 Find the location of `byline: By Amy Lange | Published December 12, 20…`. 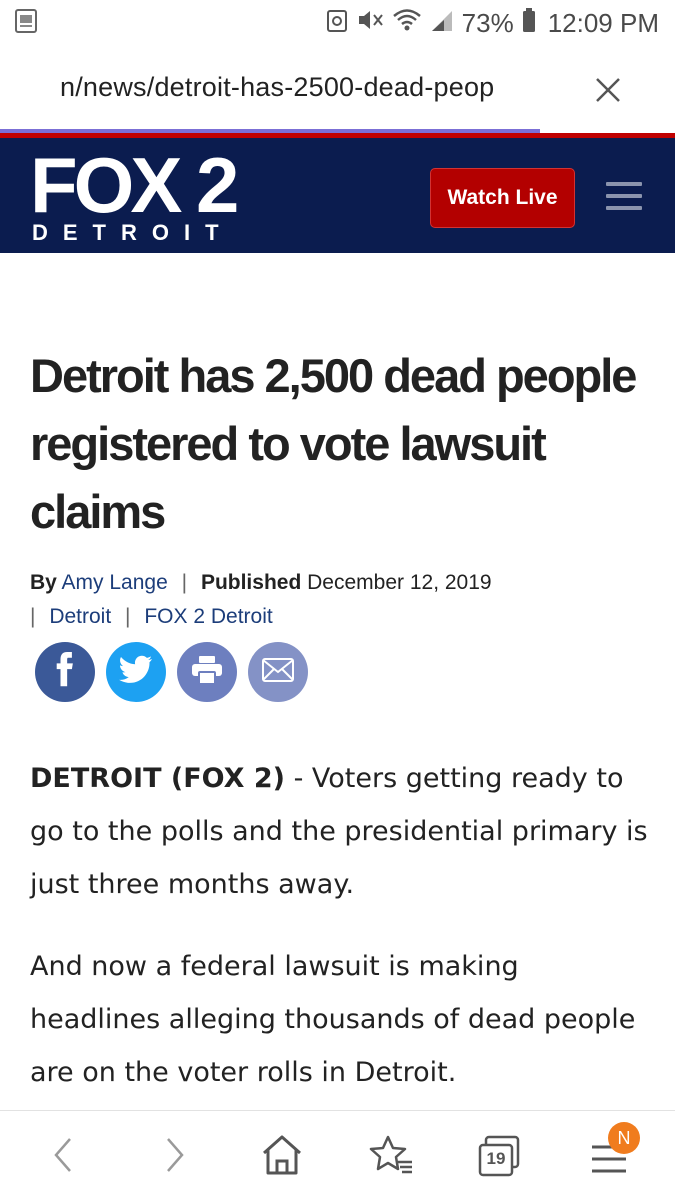

byline: By Amy Lange | Published December 12, 20… is located at coordinates (340, 600).